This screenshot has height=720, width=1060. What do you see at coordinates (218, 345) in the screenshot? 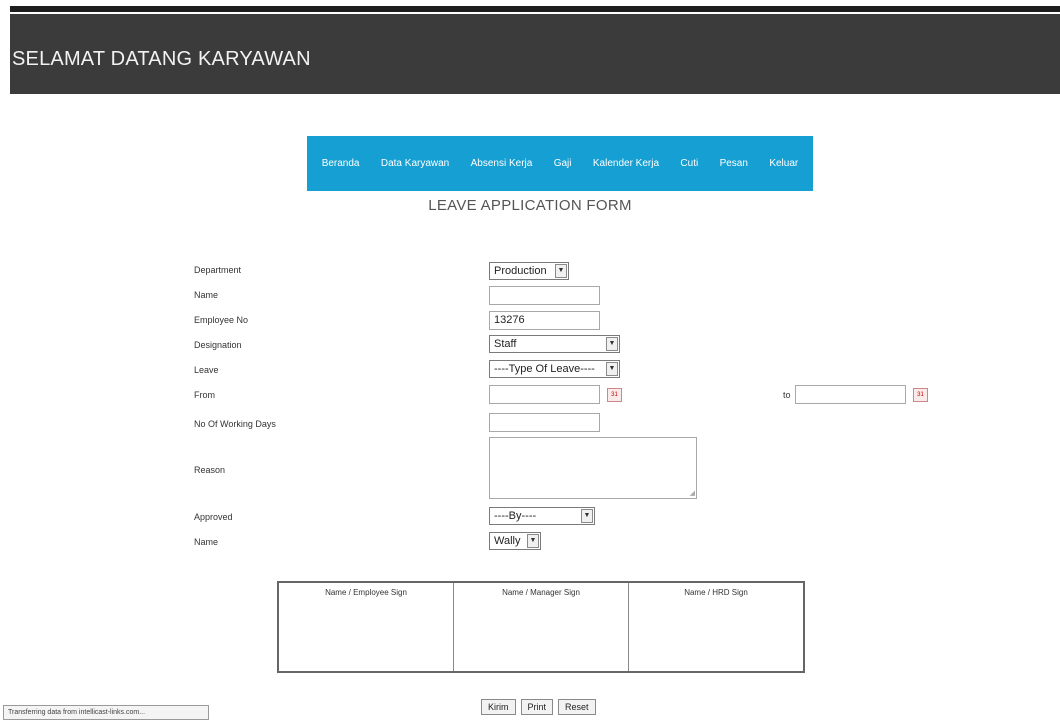
I see `designation-label: Designation` at bounding box center [218, 345].